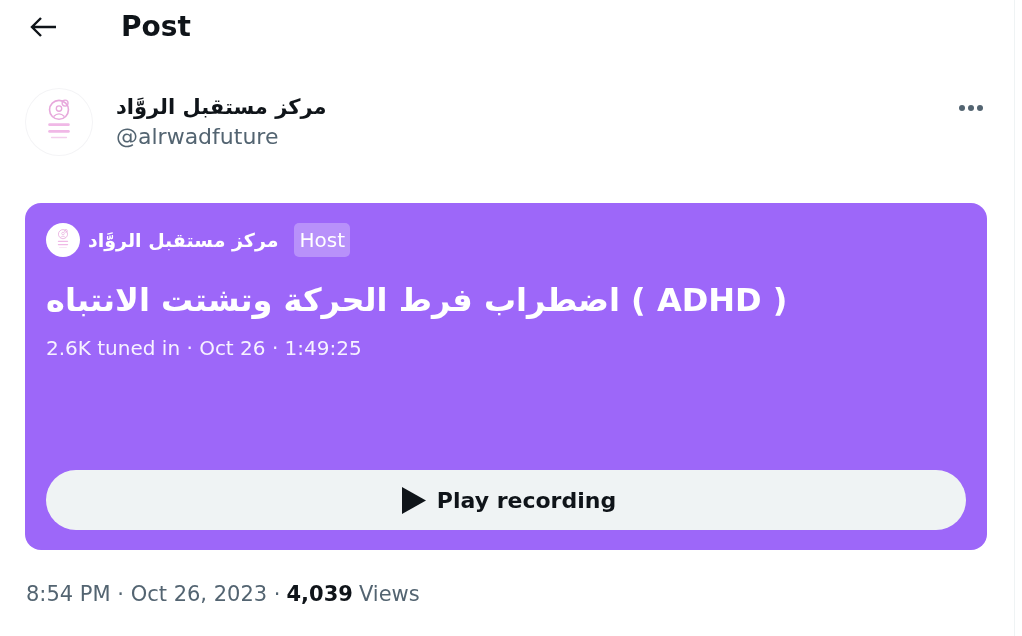 The image size is (1022, 636). I want to click on views-count: 4,039, so click(319, 594).